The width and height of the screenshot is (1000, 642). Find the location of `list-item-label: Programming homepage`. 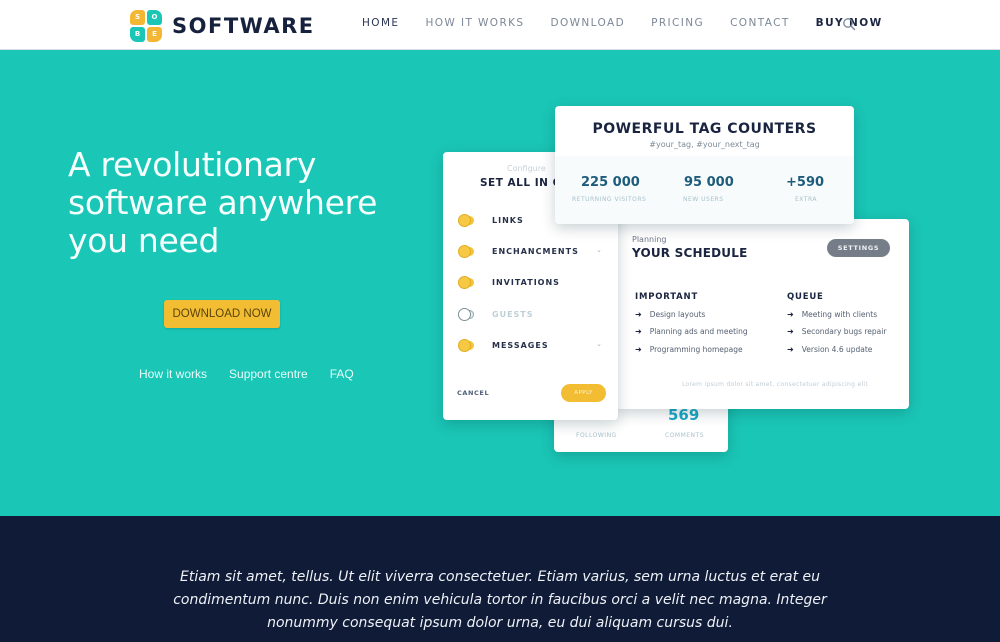

list-item-label: Programming homepage is located at coordinates (696, 349).